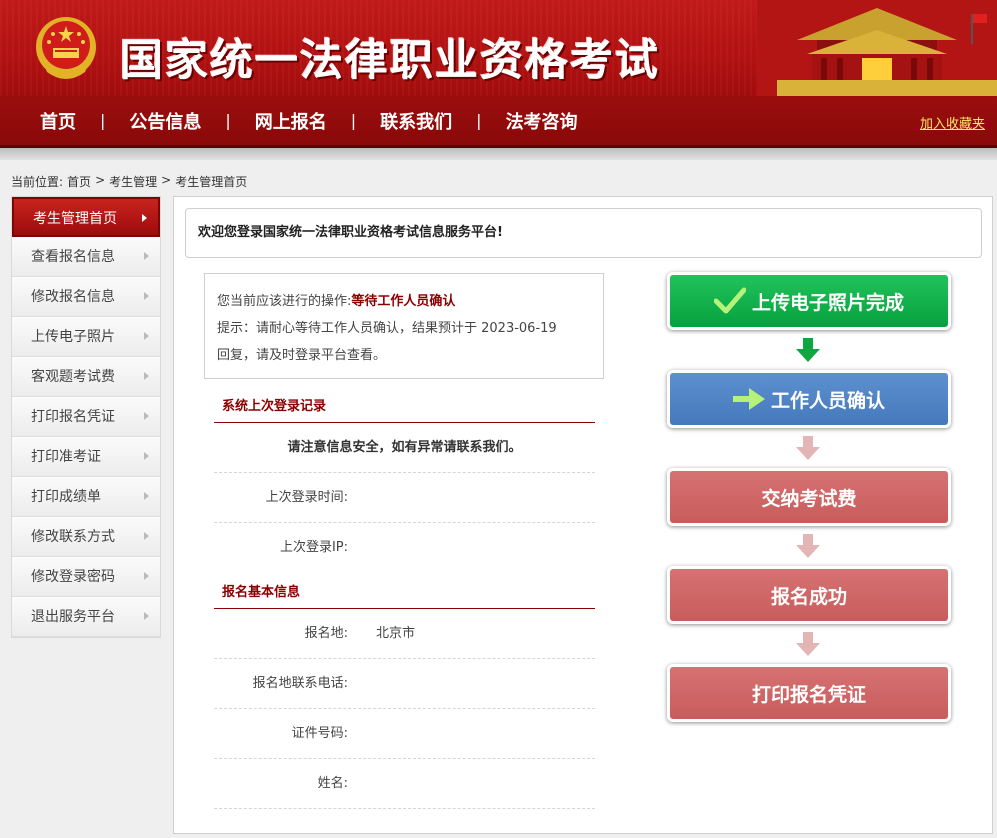 The image size is (997, 838). I want to click on sidebar-item-label: 客观题考试费, so click(73, 377).